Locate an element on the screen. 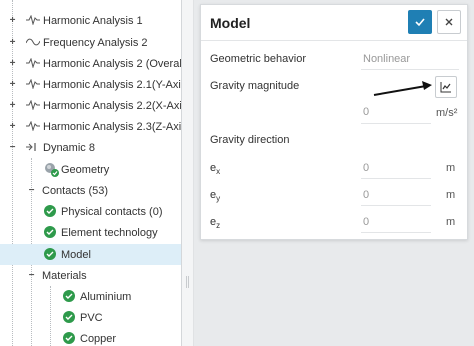 Image resolution: width=474 pixels, height=346 pixels. tree-item-copper: Copper is located at coordinates (90, 337).